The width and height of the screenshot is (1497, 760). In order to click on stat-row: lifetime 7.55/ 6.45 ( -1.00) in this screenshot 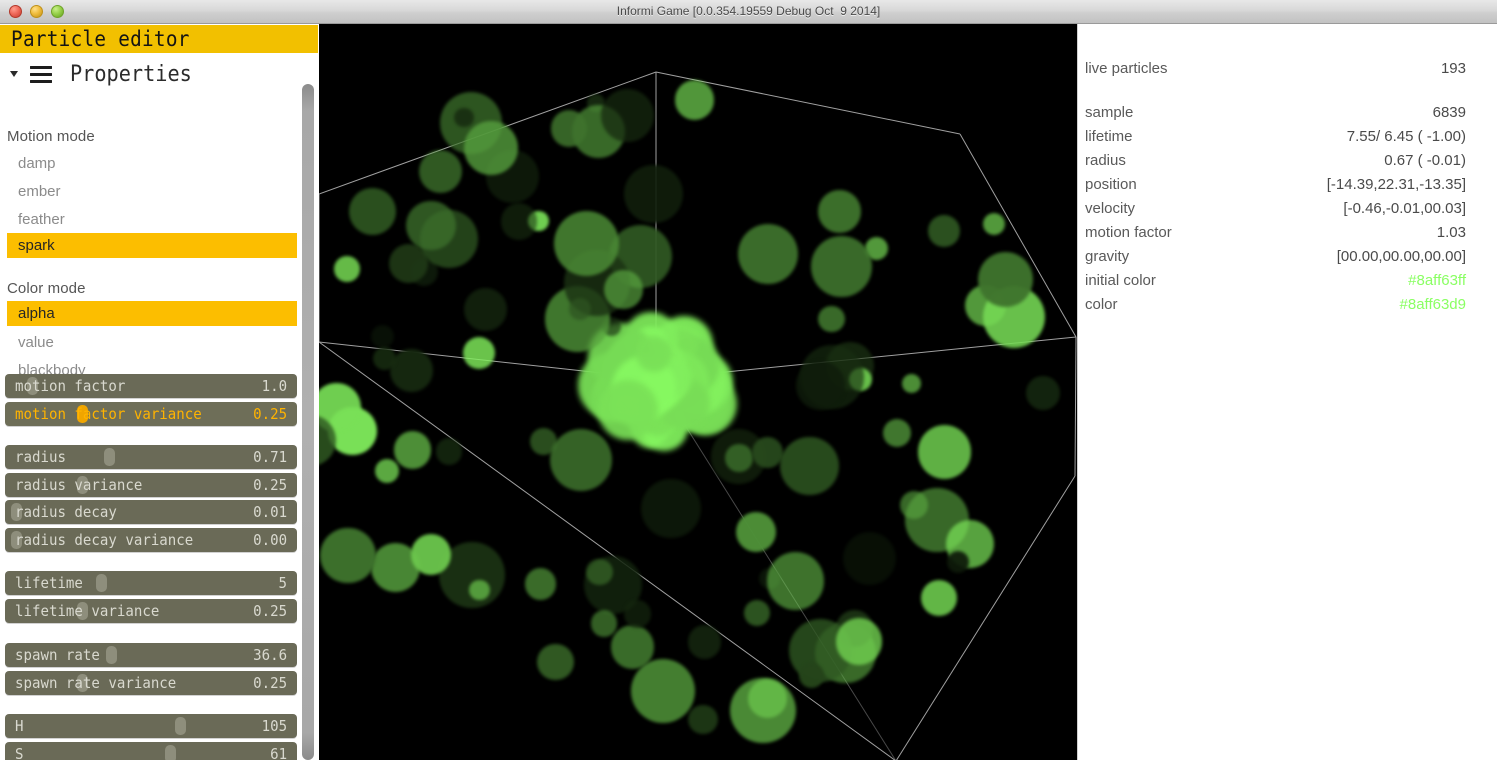, I will do `click(1287, 137)`.